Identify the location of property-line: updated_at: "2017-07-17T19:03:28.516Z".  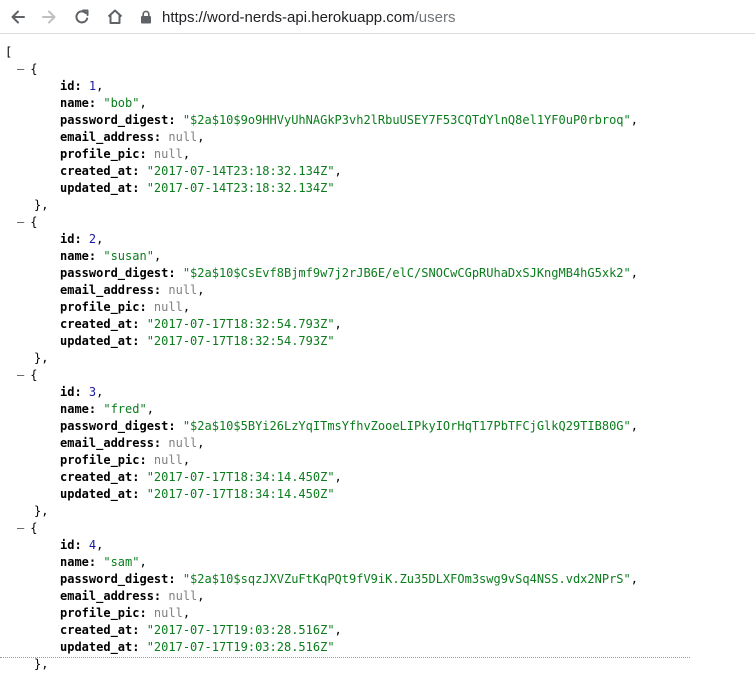
(377, 647).